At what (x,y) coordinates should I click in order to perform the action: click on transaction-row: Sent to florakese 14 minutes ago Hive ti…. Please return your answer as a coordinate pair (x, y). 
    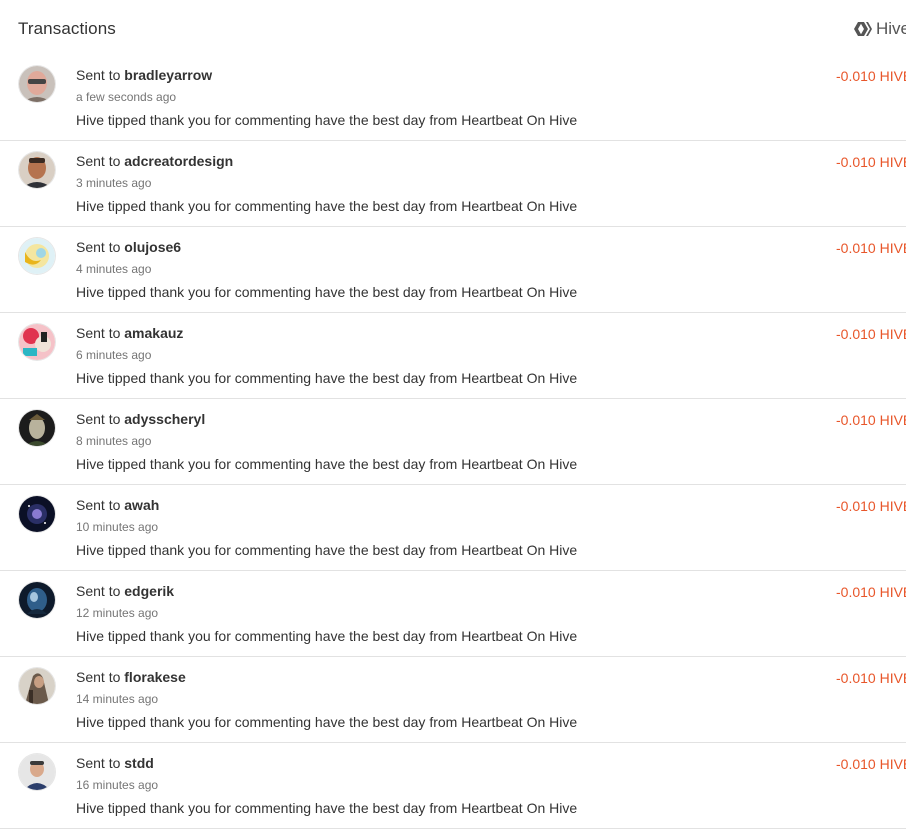
    Looking at the image, I should click on (453, 700).